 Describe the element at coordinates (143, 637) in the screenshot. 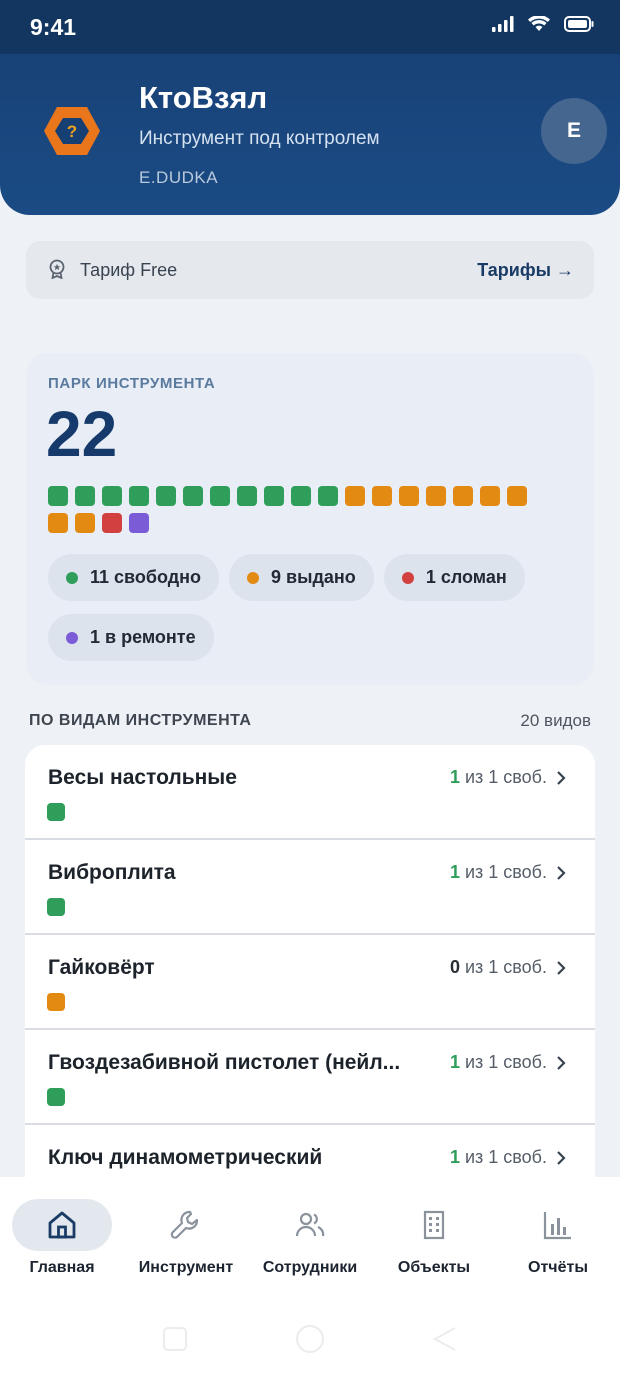

I see `status-pill-label: 1 в ремонте` at that location.